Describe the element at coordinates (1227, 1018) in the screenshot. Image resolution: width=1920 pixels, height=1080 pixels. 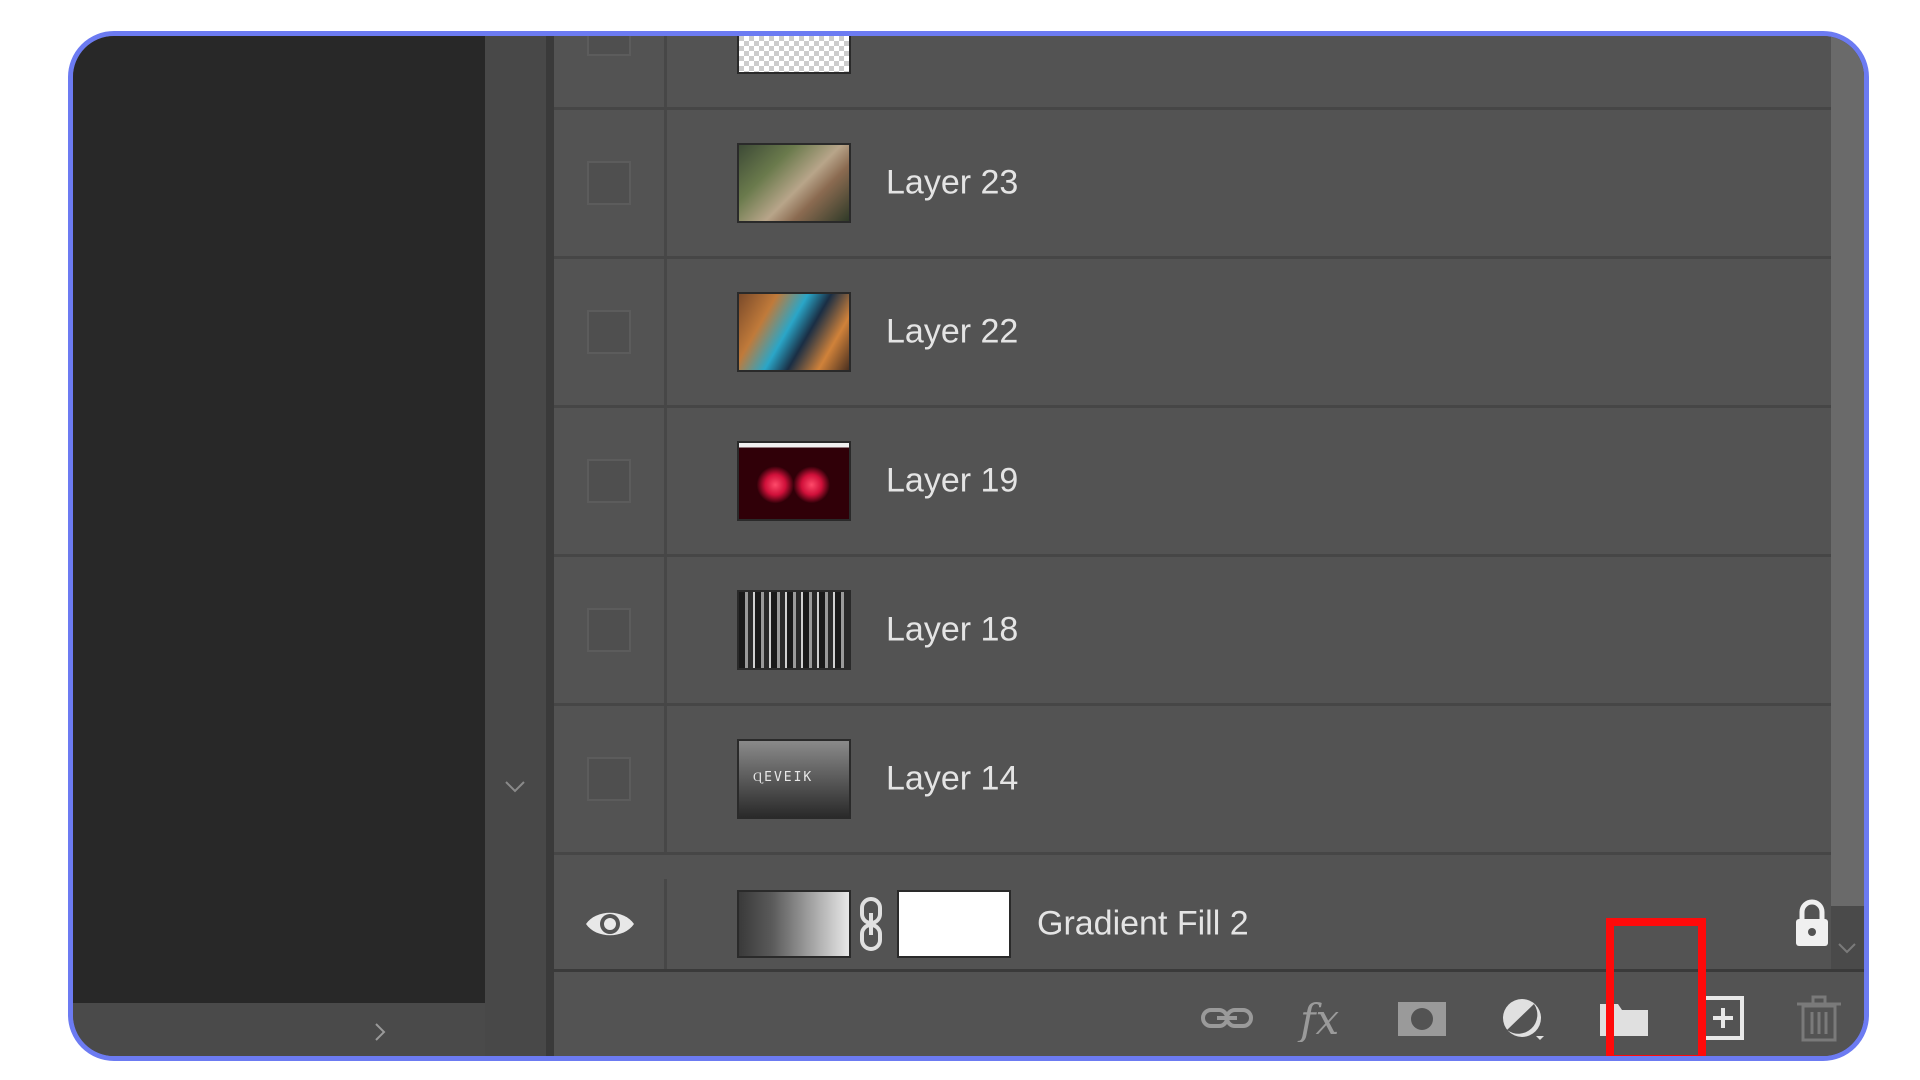
I see `link-layers-icon` at that location.